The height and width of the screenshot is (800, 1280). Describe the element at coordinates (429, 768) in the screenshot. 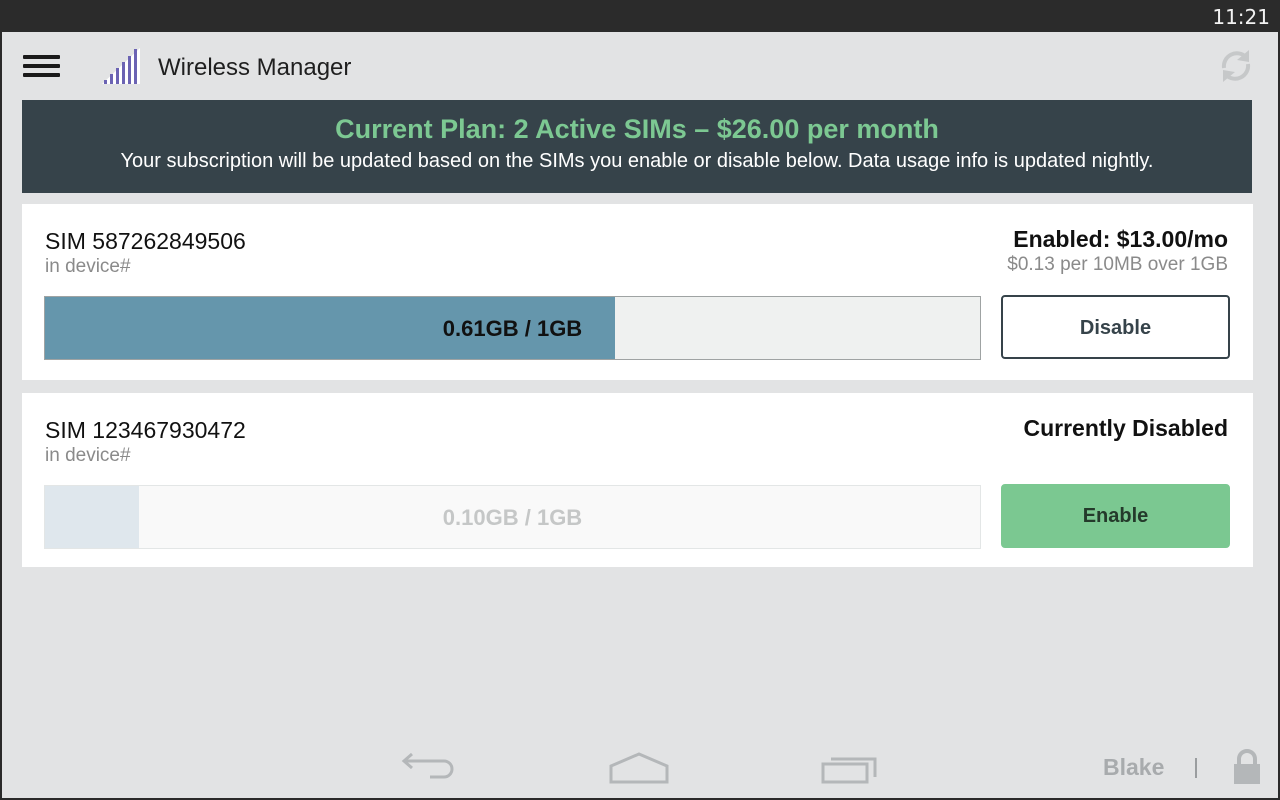

I see `back-icon` at that location.